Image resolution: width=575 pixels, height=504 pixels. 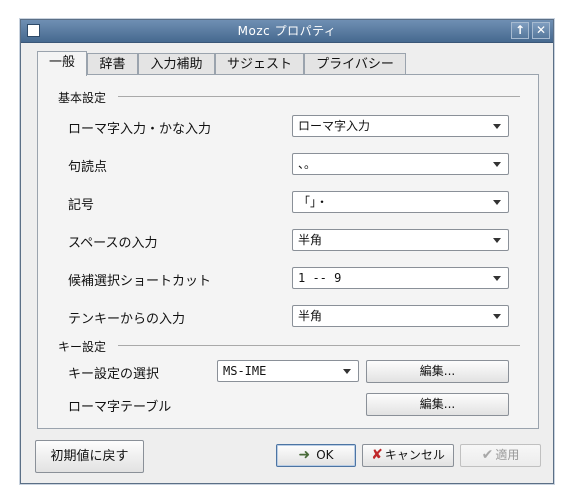 What do you see at coordinates (319, 345) in the screenshot?
I see `key-settings-divider` at bounding box center [319, 345].